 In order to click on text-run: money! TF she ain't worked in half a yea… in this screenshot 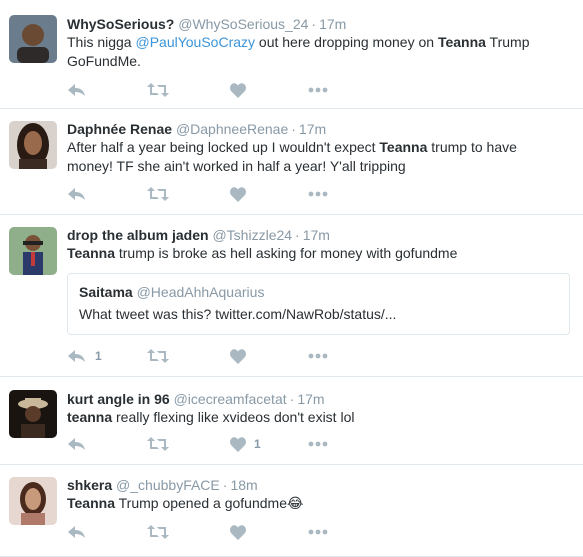, I will do `click(236, 166)`.